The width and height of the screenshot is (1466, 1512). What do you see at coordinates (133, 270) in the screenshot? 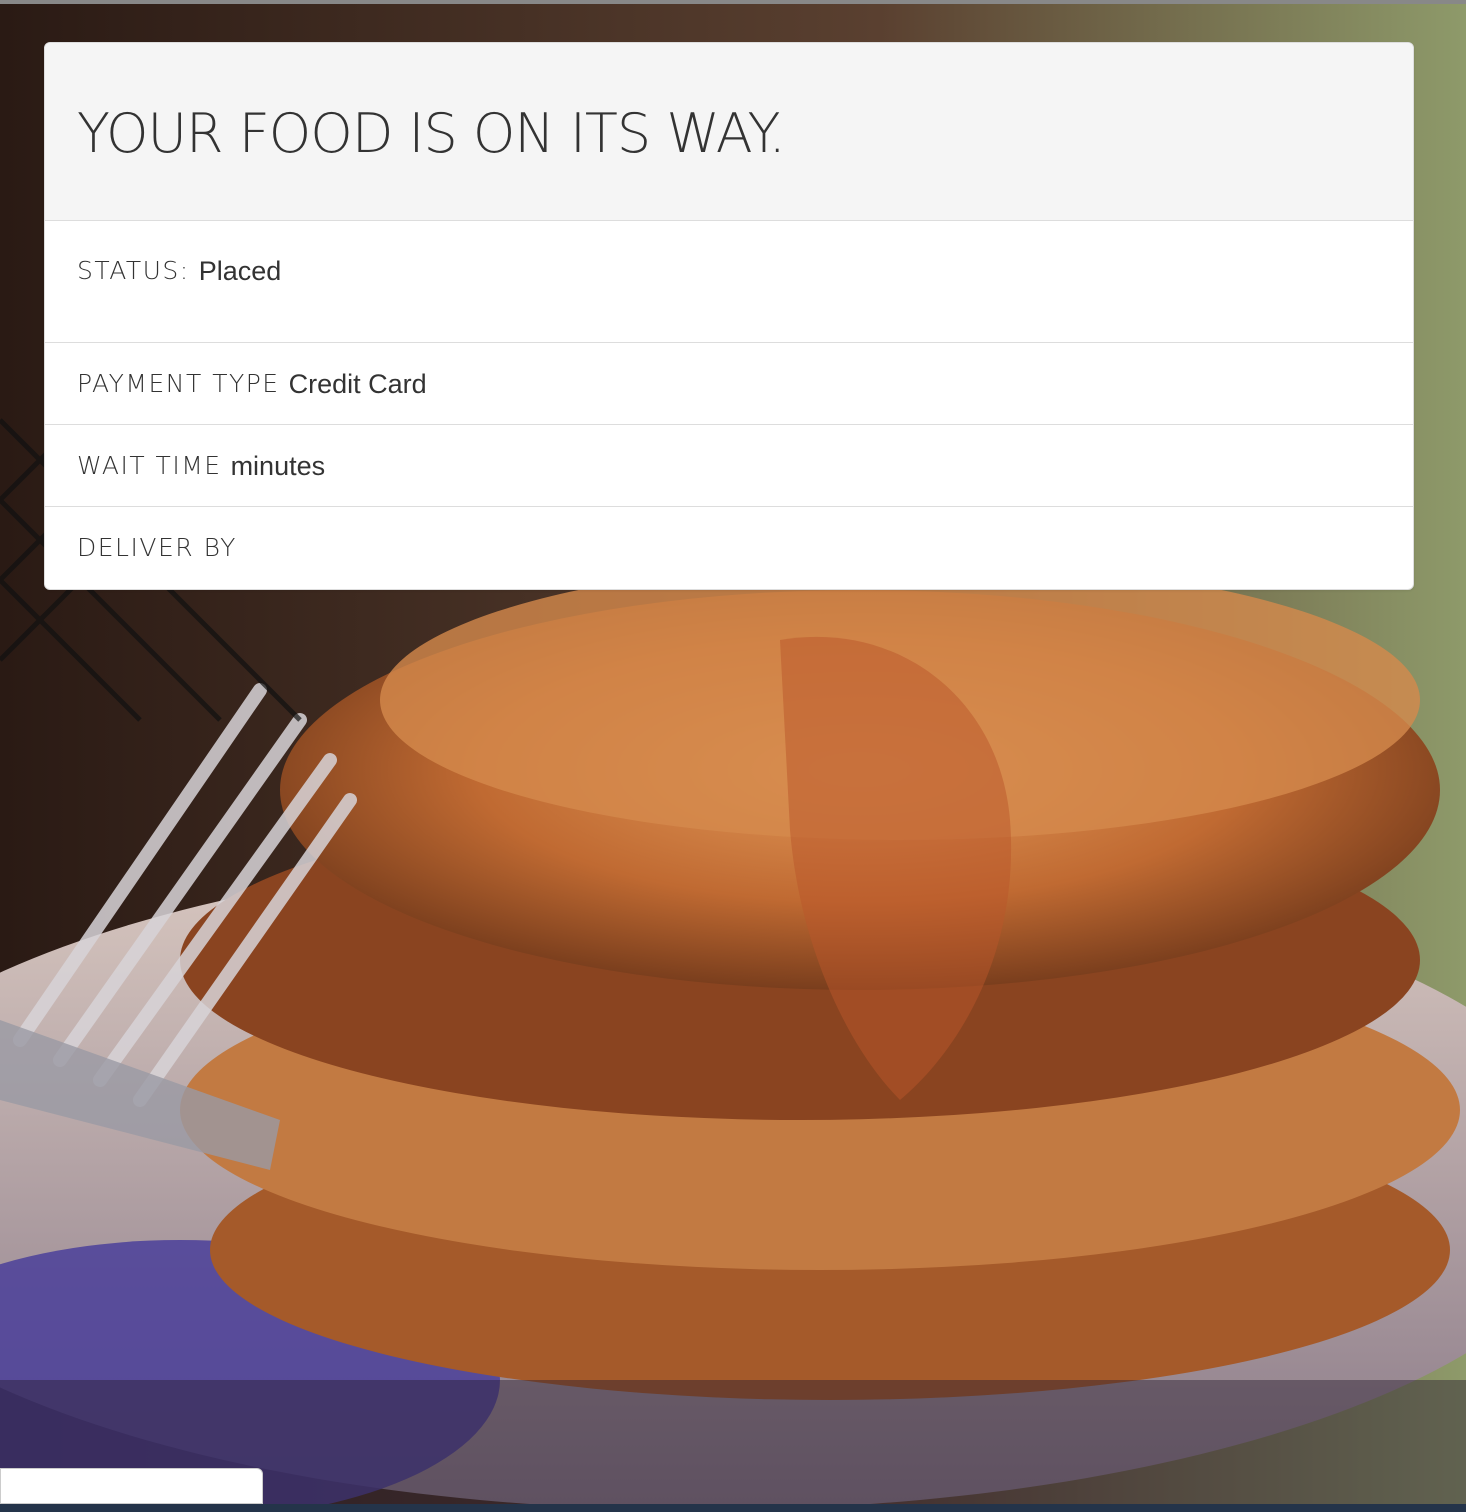
I see `status-label: STATUS:` at bounding box center [133, 270].